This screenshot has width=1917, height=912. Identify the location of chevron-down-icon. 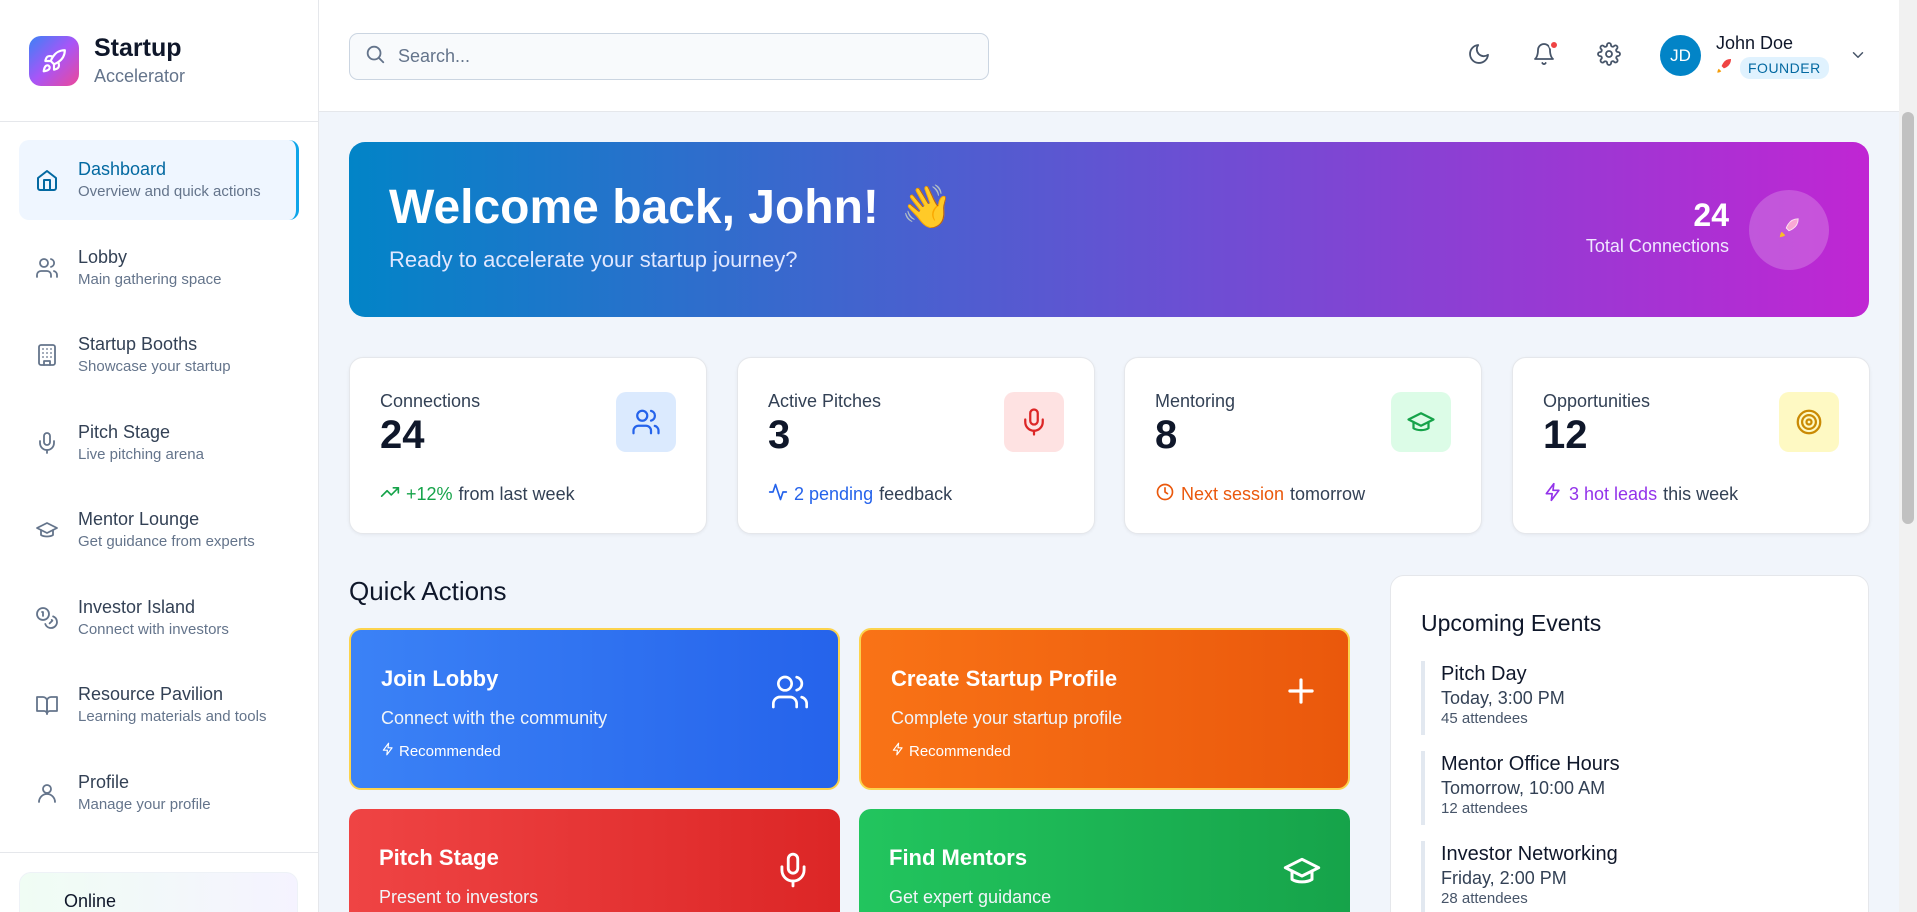
(1858, 59).